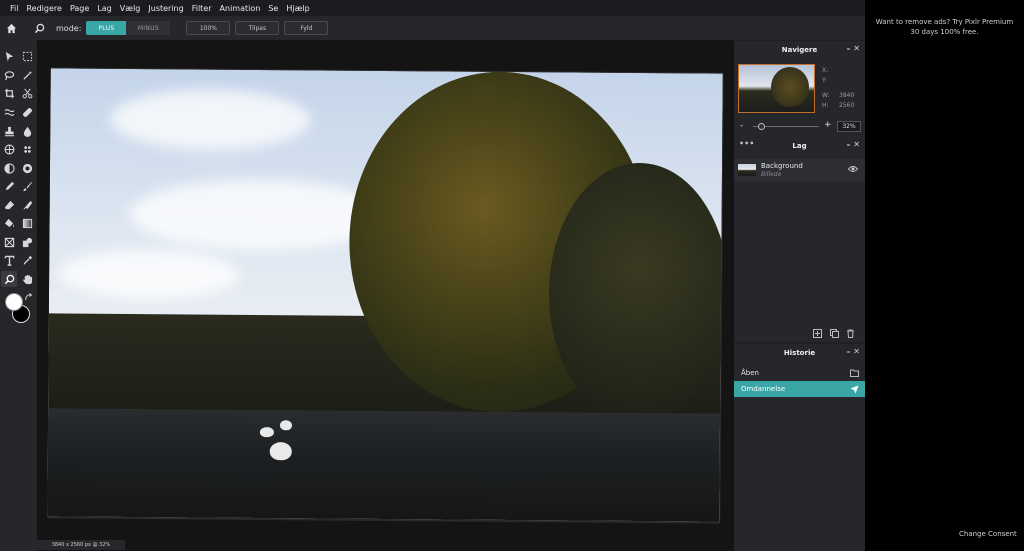 This screenshot has width=1024, height=551. What do you see at coordinates (27, 93) in the screenshot?
I see `cutout-tool-icon` at bounding box center [27, 93].